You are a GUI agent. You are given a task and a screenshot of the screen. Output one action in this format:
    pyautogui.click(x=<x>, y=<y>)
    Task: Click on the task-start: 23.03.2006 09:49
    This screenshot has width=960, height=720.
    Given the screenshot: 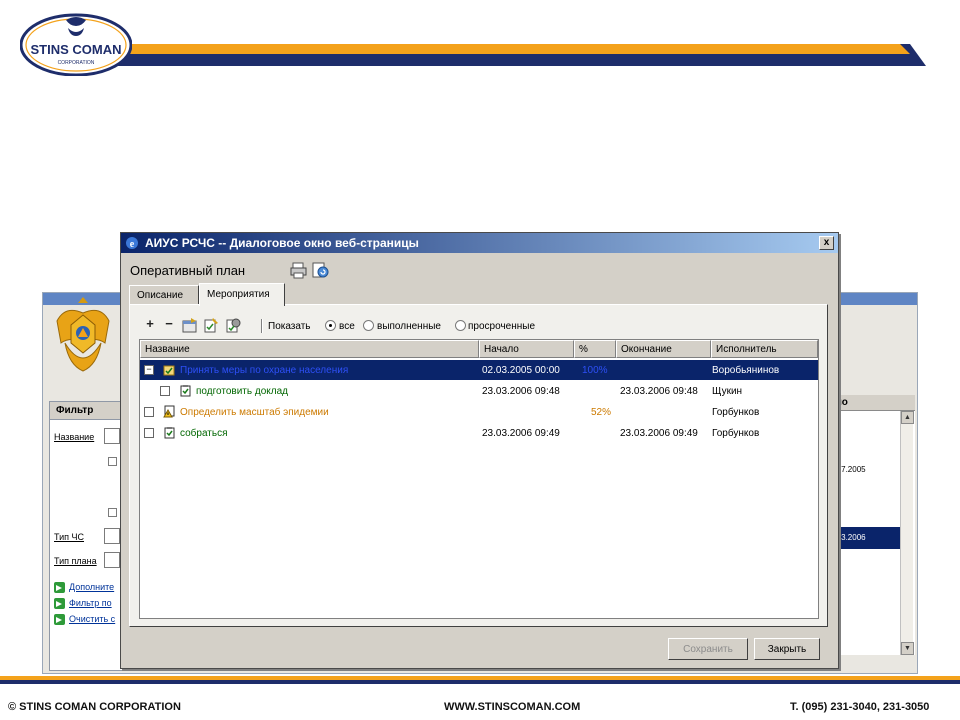 What is the action you would take?
    pyautogui.click(x=521, y=433)
    